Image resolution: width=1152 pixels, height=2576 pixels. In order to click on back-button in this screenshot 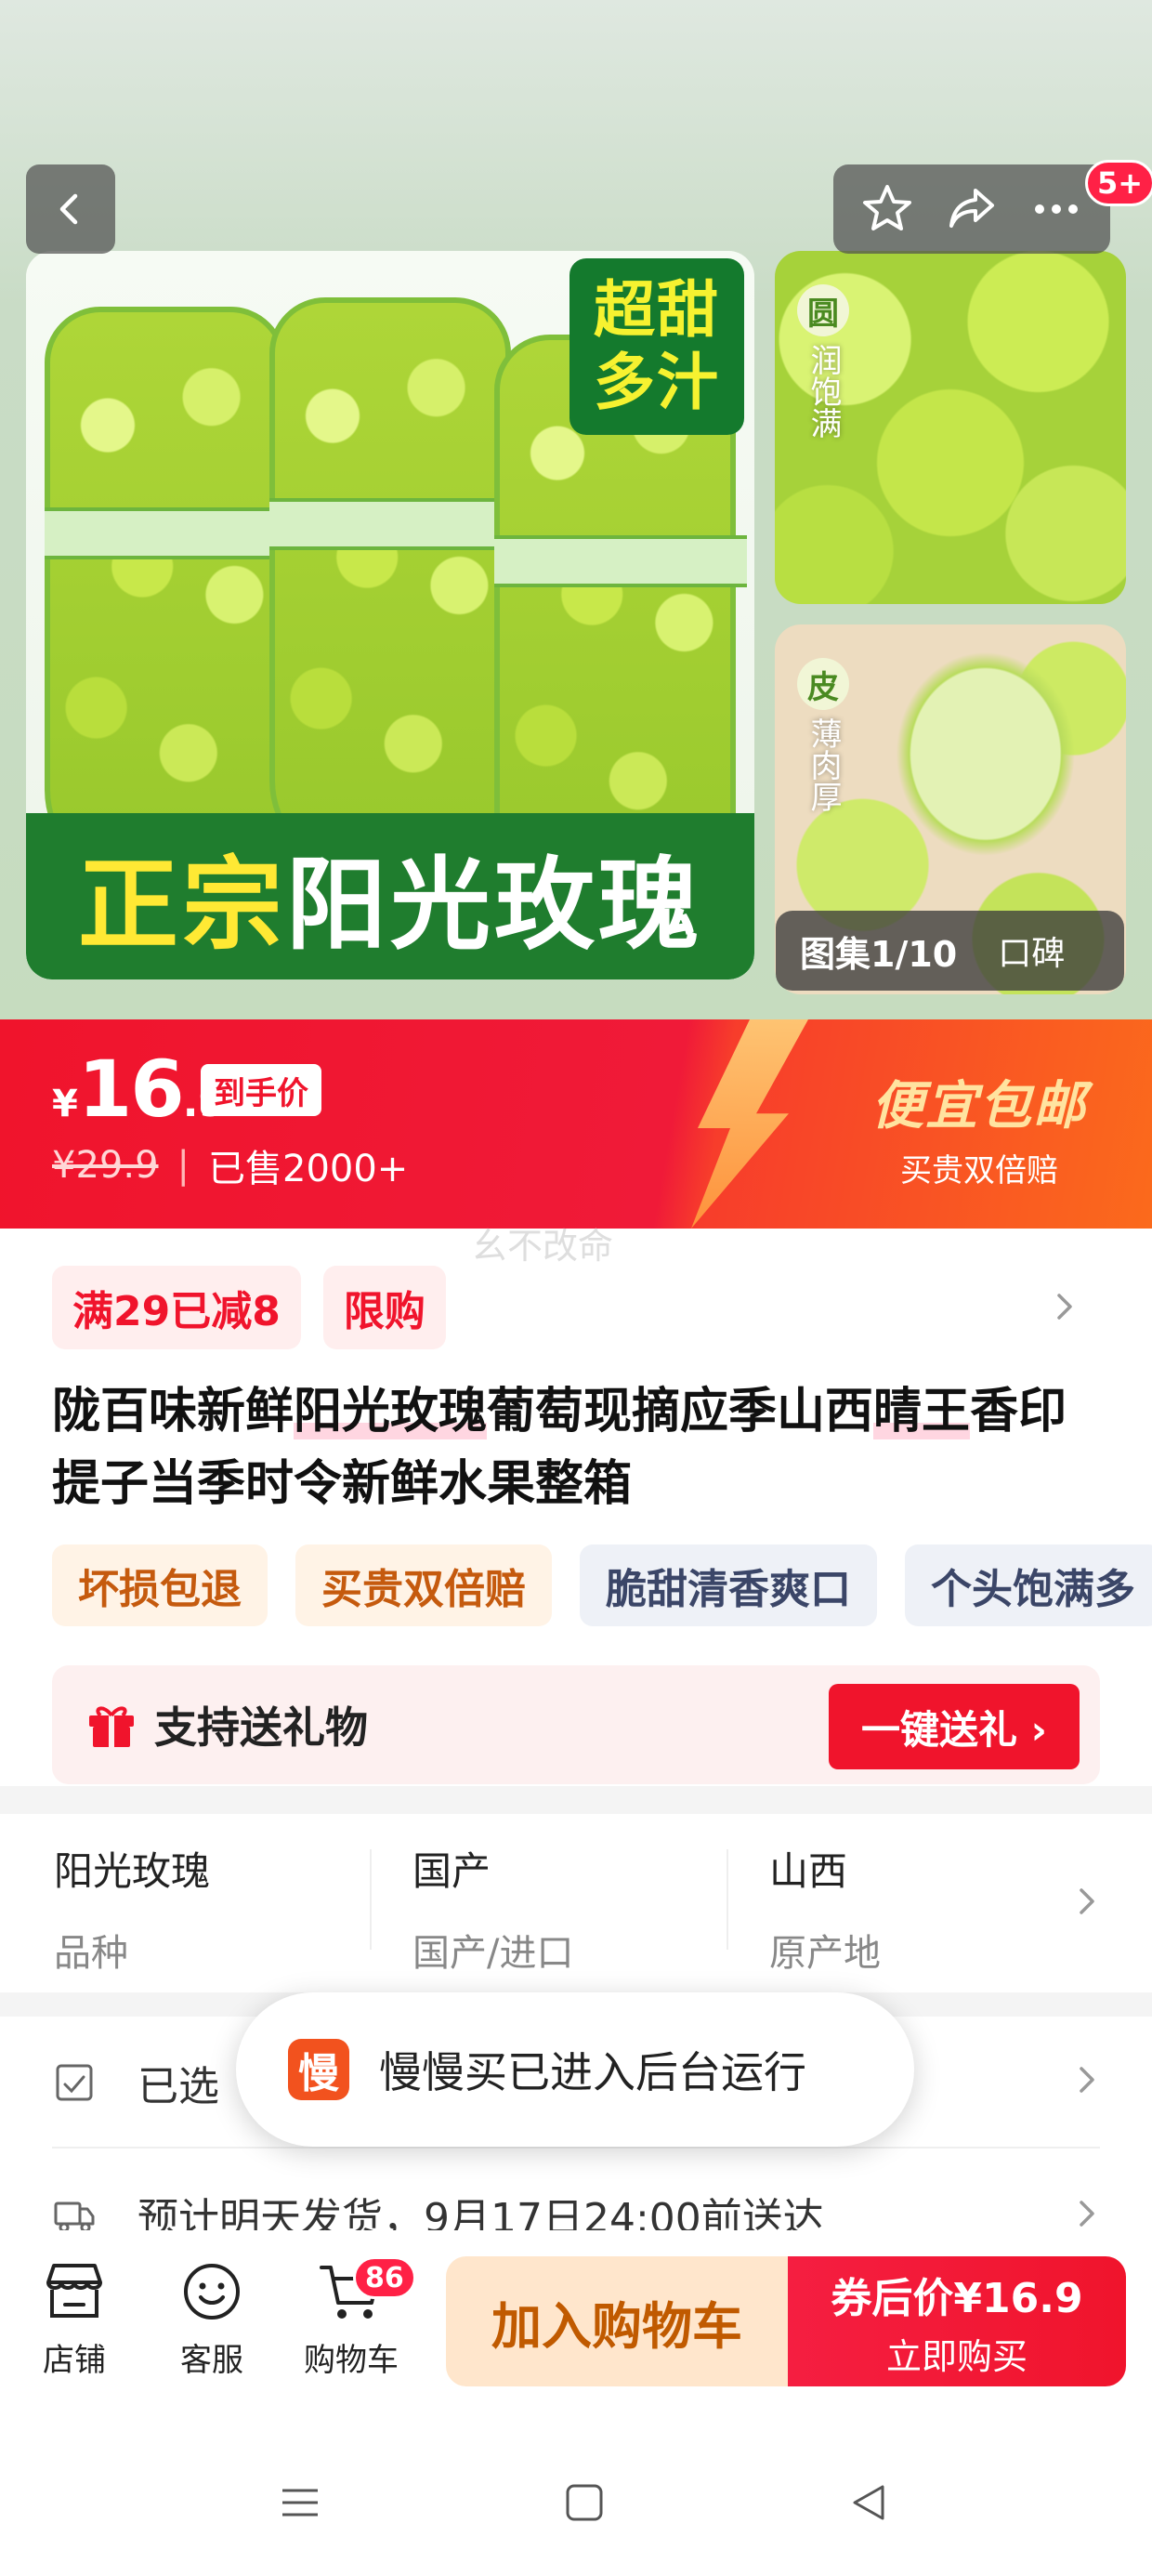, I will do `click(70, 209)`.